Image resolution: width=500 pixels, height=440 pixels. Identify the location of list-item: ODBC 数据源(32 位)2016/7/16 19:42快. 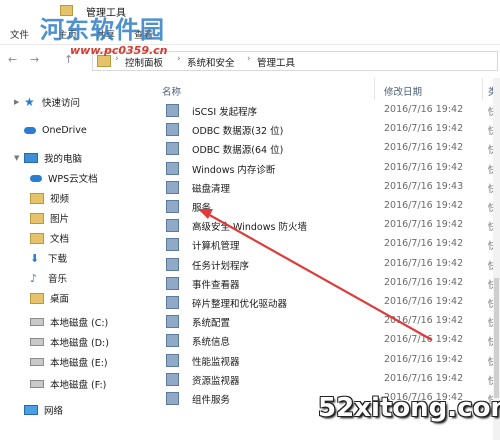
(331, 128).